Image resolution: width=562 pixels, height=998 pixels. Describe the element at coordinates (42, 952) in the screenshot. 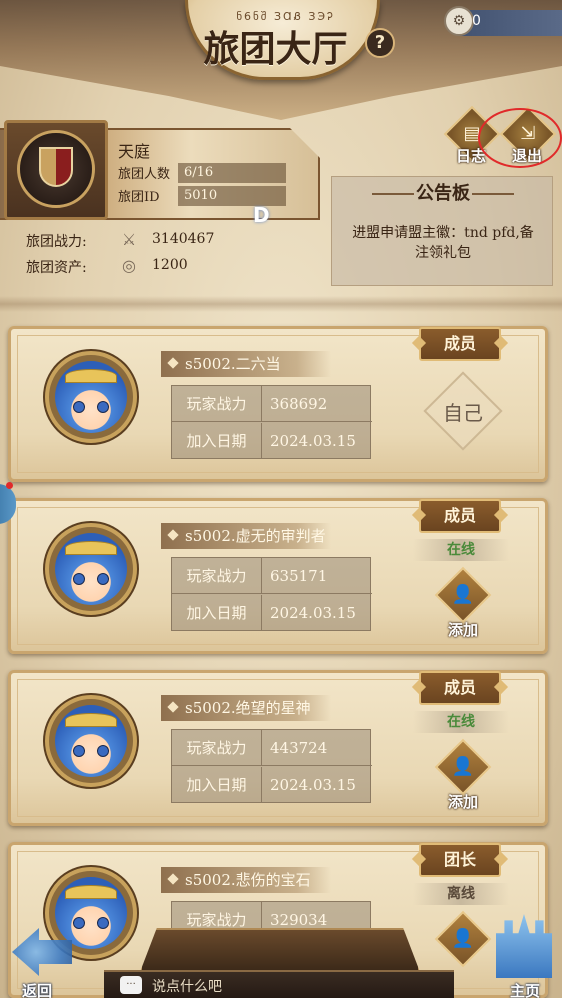

I see `back-arrow-icon` at that location.